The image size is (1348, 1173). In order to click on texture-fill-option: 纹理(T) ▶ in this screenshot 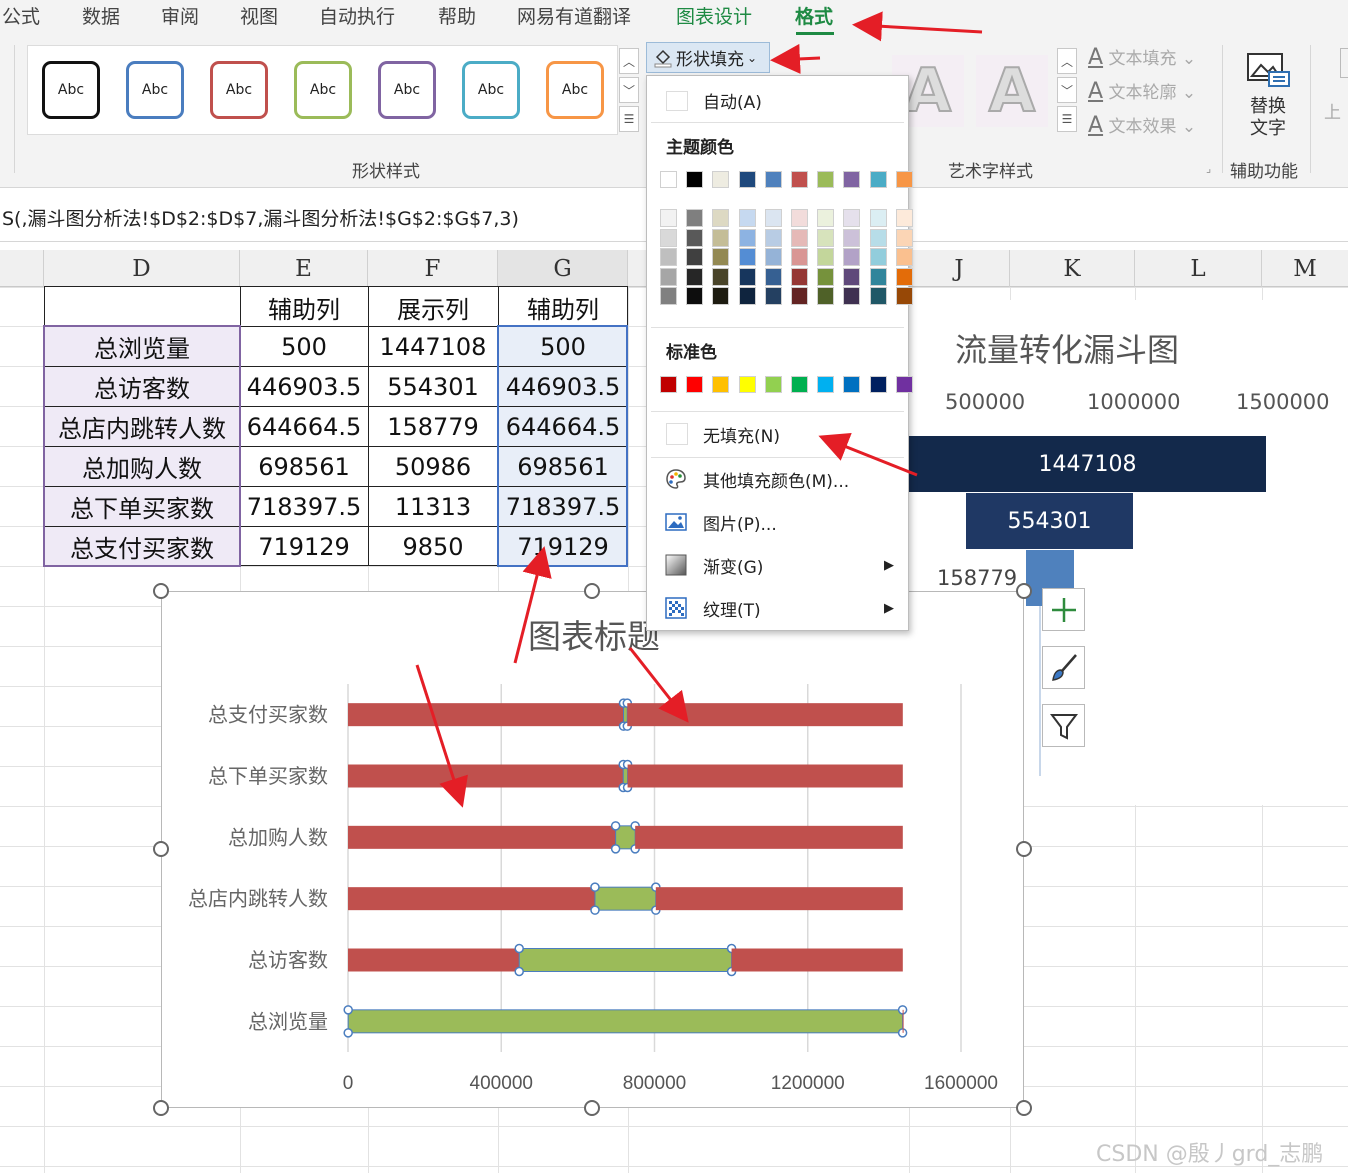, I will do `click(777, 608)`.